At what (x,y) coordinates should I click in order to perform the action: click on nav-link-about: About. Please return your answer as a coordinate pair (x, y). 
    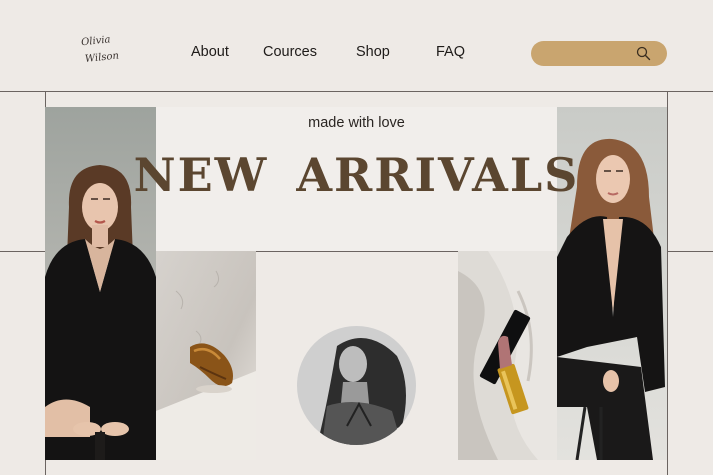
    Looking at the image, I should click on (210, 52).